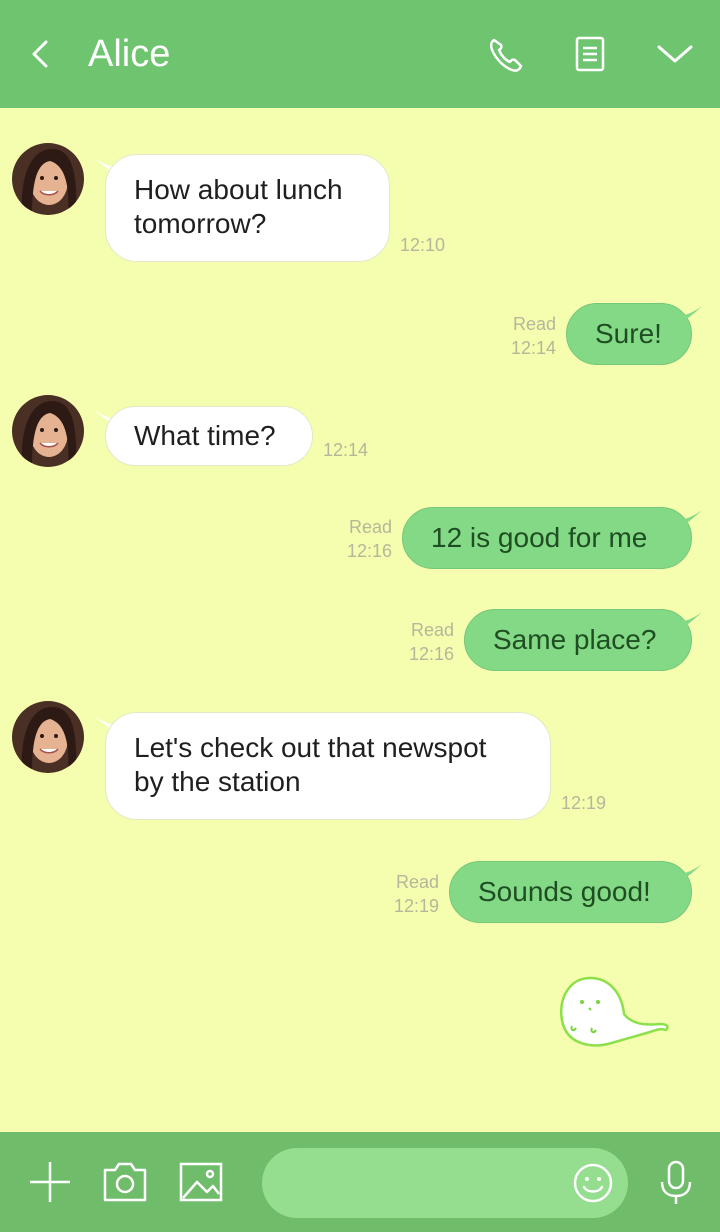 The width and height of the screenshot is (720, 1232). What do you see at coordinates (360, 54) in the screenshot?
I see `chat-header: Alice` at bounding box center [360, 54].